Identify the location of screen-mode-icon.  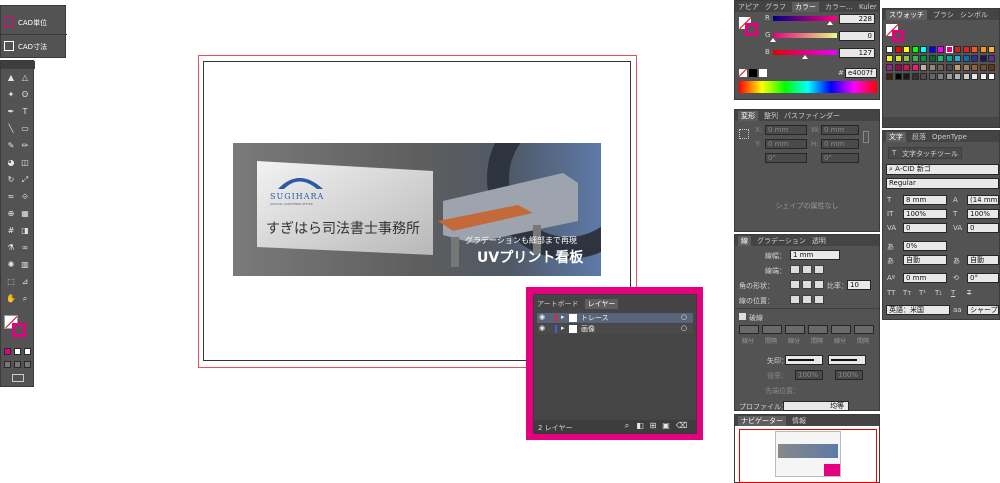
(18, 378).